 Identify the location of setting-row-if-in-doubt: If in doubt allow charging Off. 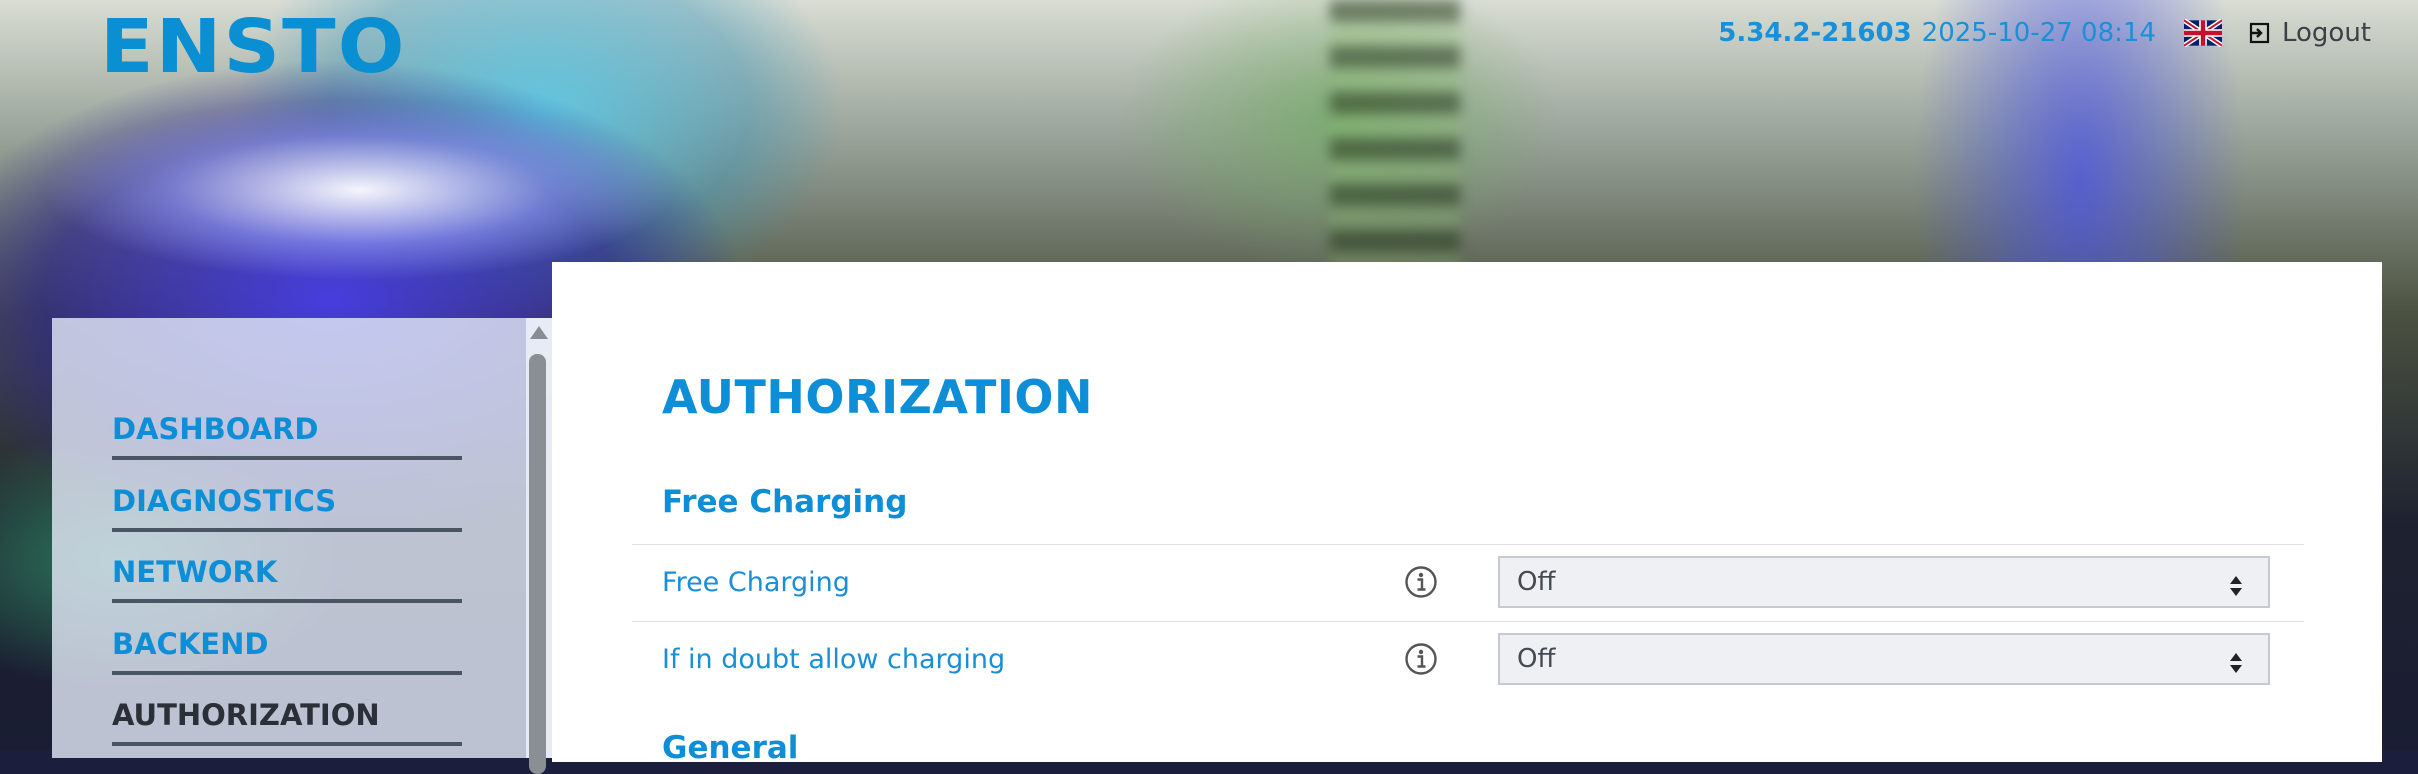
(1468, 660).